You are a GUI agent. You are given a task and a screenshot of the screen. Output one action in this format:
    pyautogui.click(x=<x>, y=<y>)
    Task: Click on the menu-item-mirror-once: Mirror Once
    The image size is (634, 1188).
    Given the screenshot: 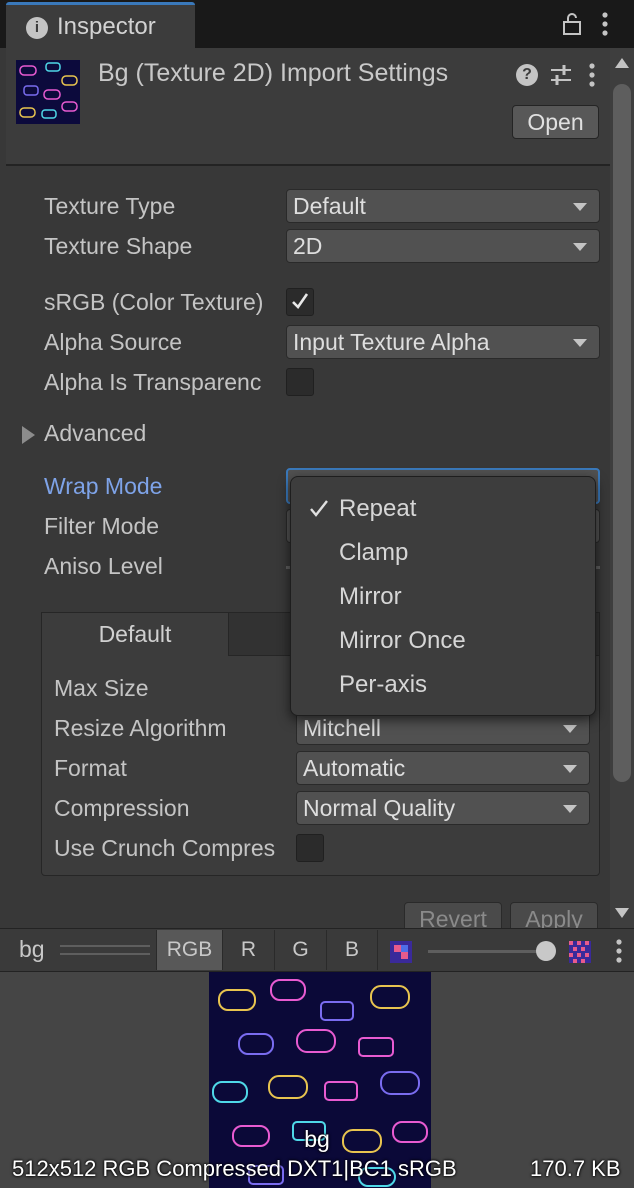 What is the action you would take?
    pyautogui.click(x=443, y=641)
    